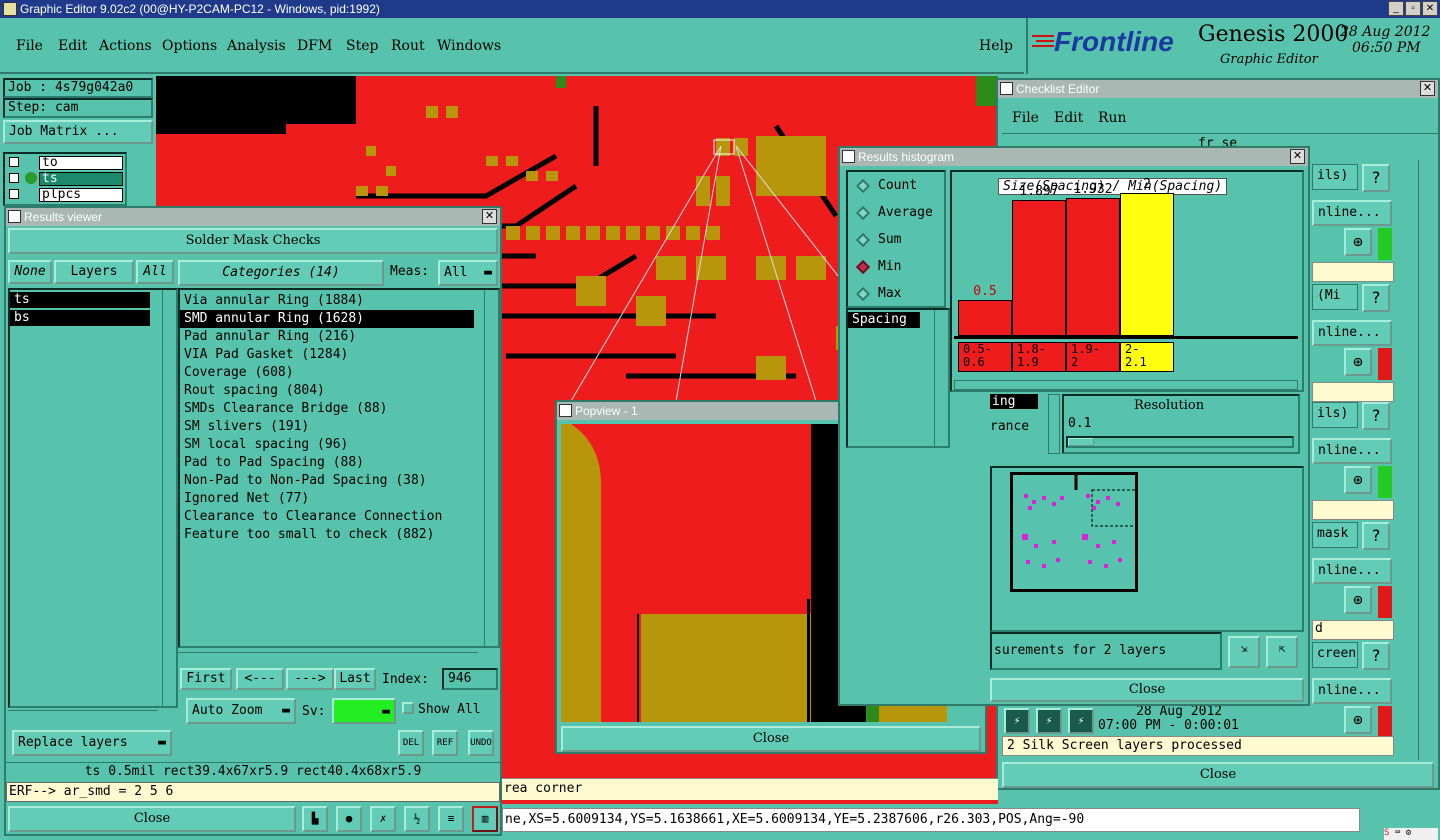 The height and width of the screenshot is (840, 1440). Describe the element at coordinates (896, 185) in the screenshot. I see `option-count: Count` at that location.